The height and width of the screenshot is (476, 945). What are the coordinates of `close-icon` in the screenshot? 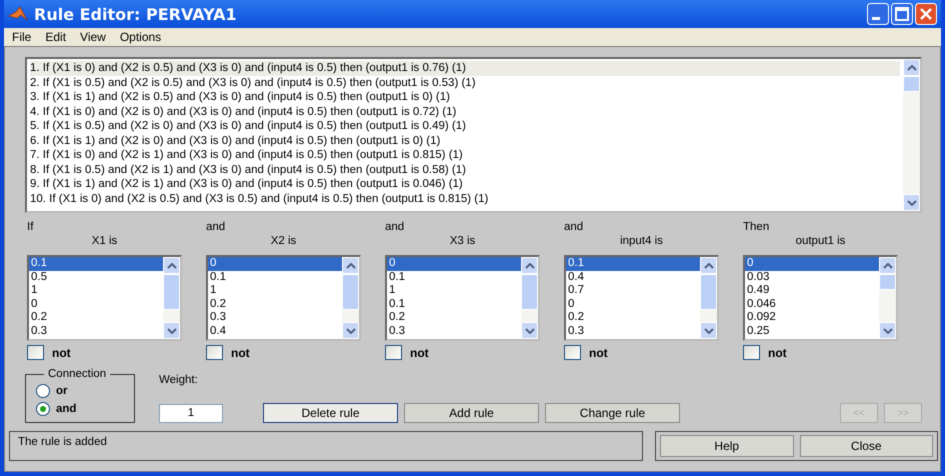 It's located at (926, 14).